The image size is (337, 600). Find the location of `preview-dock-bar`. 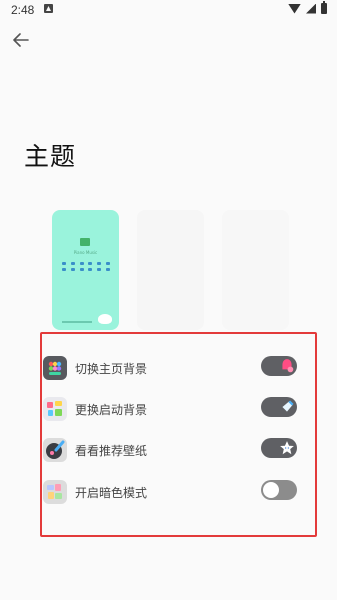

preview-dock-bar is located at coordinates (77, 322).